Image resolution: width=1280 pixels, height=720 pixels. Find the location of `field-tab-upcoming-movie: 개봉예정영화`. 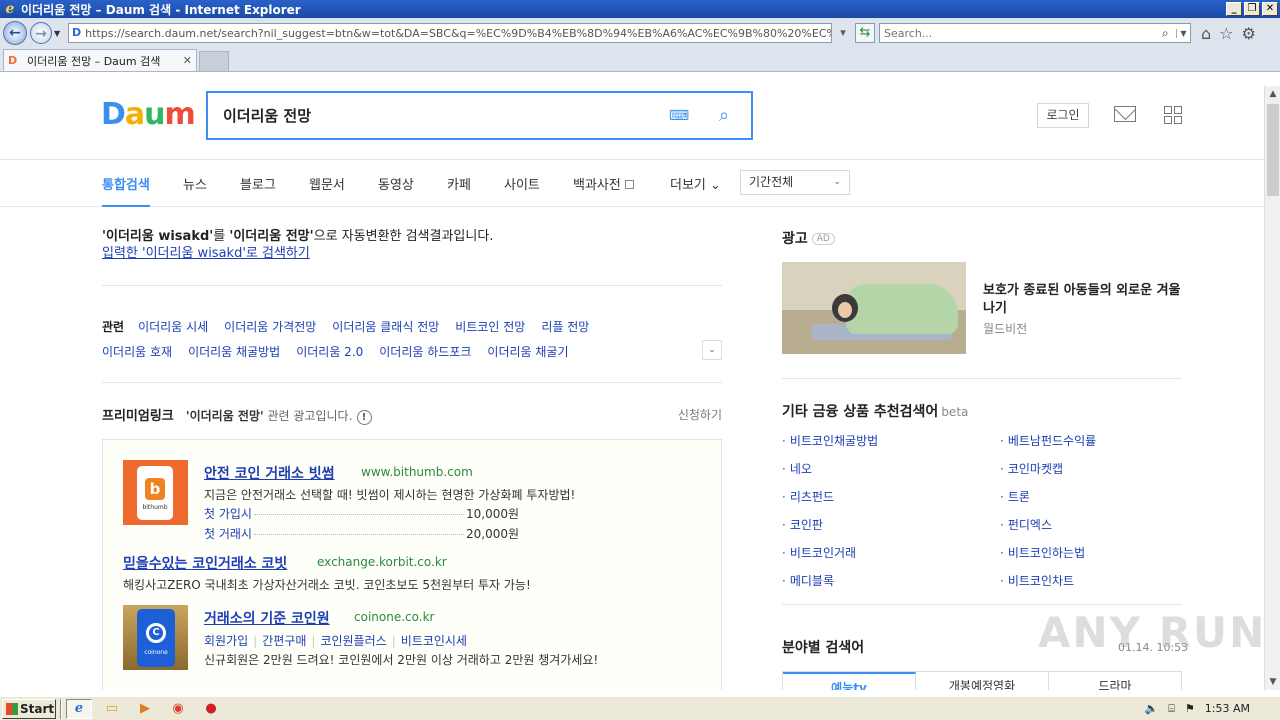

field-tab-upcoming-movie: 개봉예정영화 is located at coordinates (982, 681).